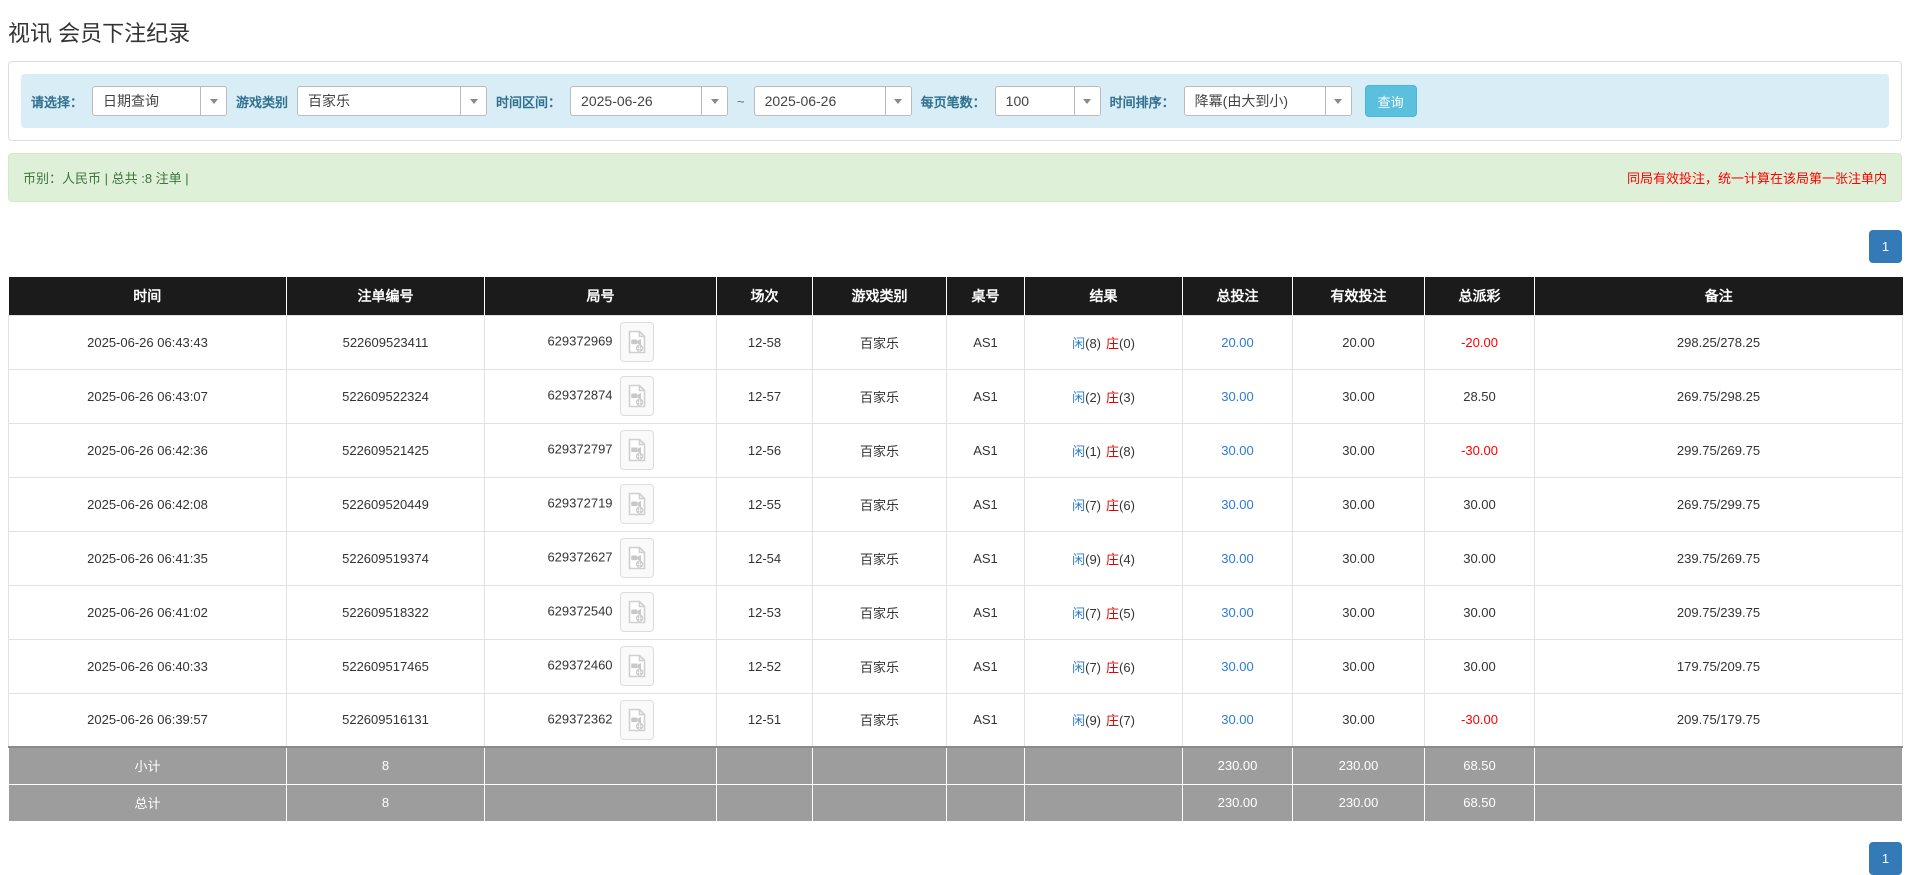  What do you see at coordinates (385, 450) in the screenshot?
I see `cell-bet-id: 522609521425` at bounding box center [385, 450].